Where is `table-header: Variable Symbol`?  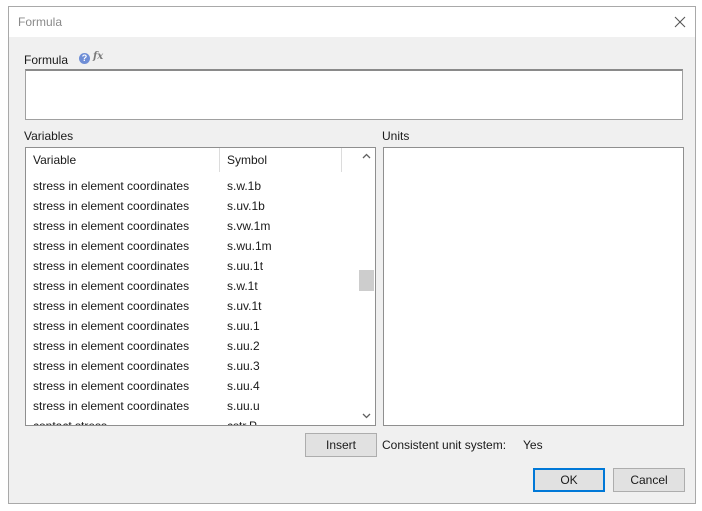 table-header: Variable Symbol is located at coordinates (192, 160).